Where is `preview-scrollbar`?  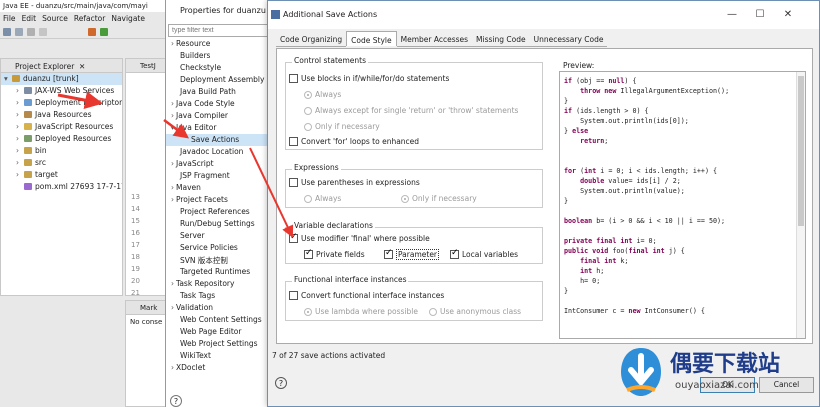
preview-scrollbar is located at coordinates (800, 205).